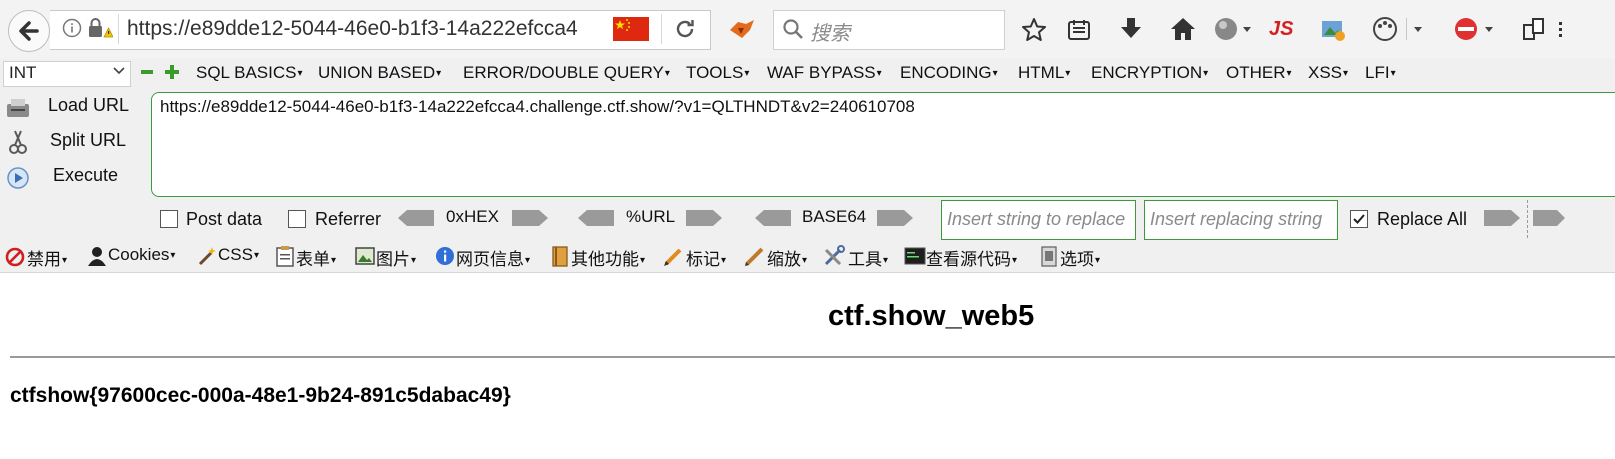 This screenshot has height=459, width=1615. Describe the element at coordinates (651, 216) in the screenshot. I see `url-encoding-label: %URL` at that location.